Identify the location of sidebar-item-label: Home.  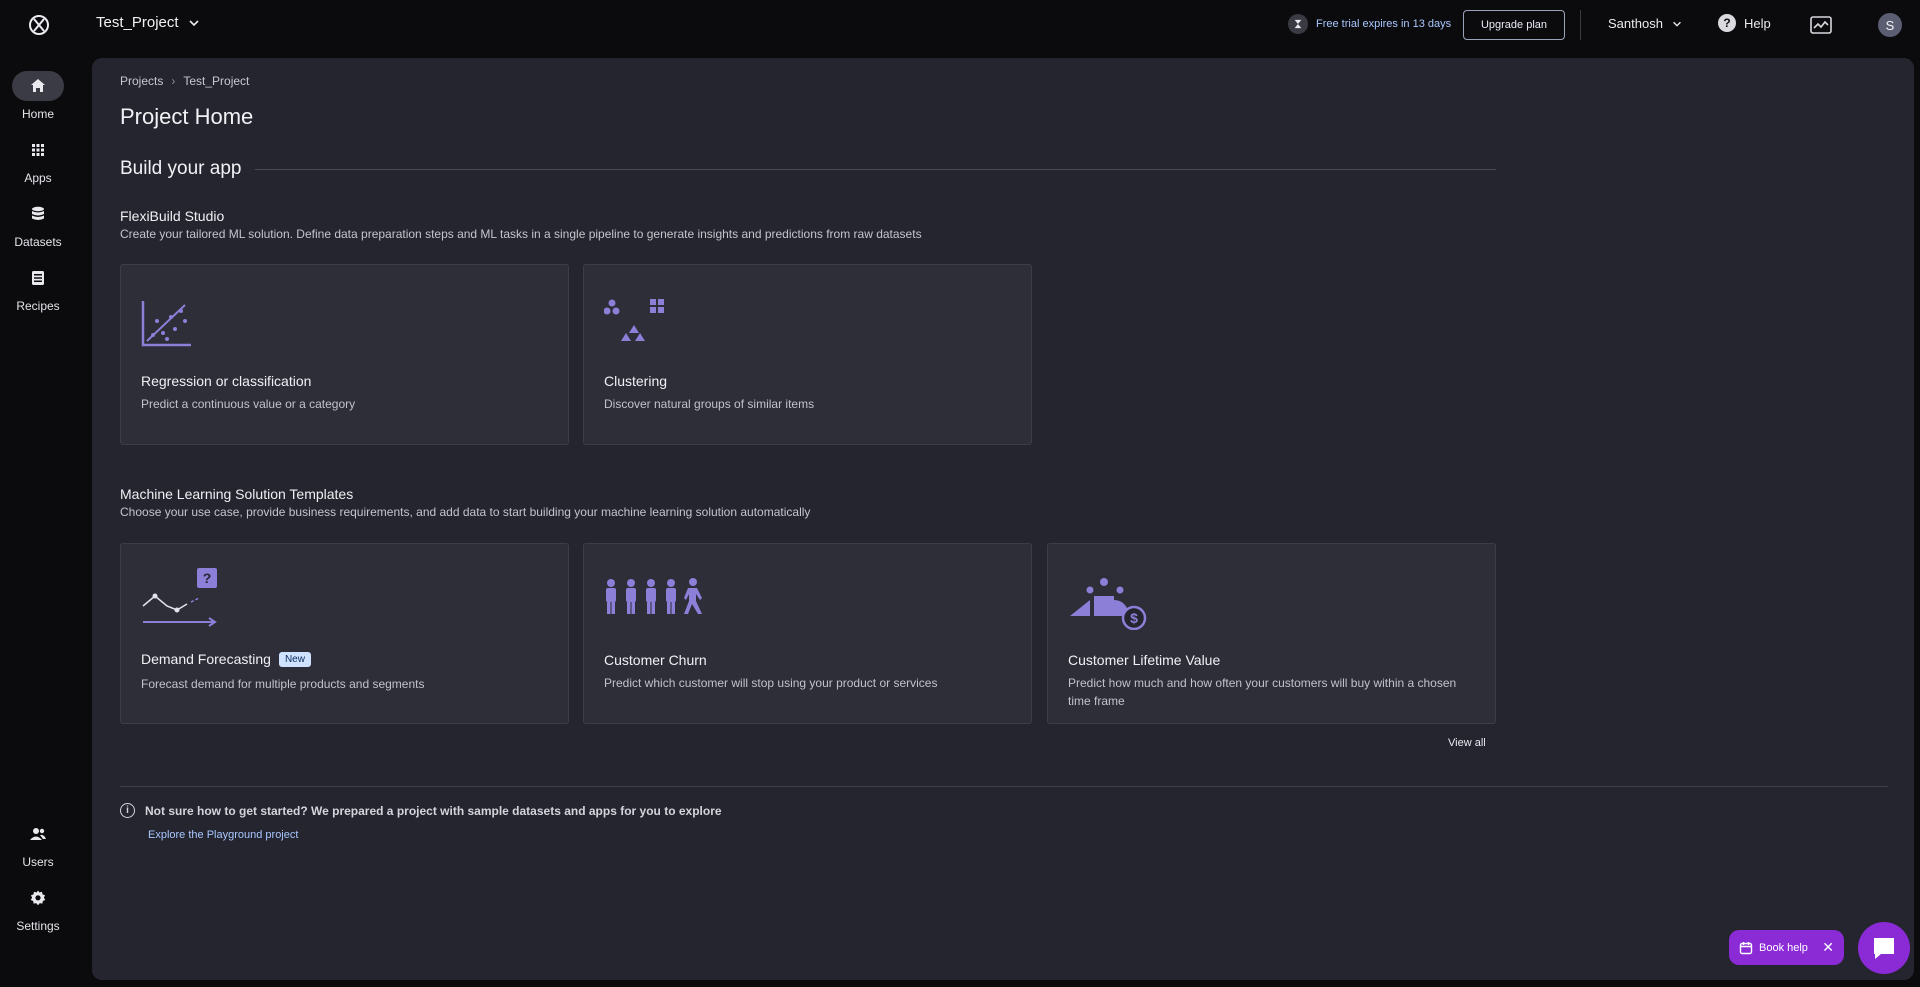
(37, 114).